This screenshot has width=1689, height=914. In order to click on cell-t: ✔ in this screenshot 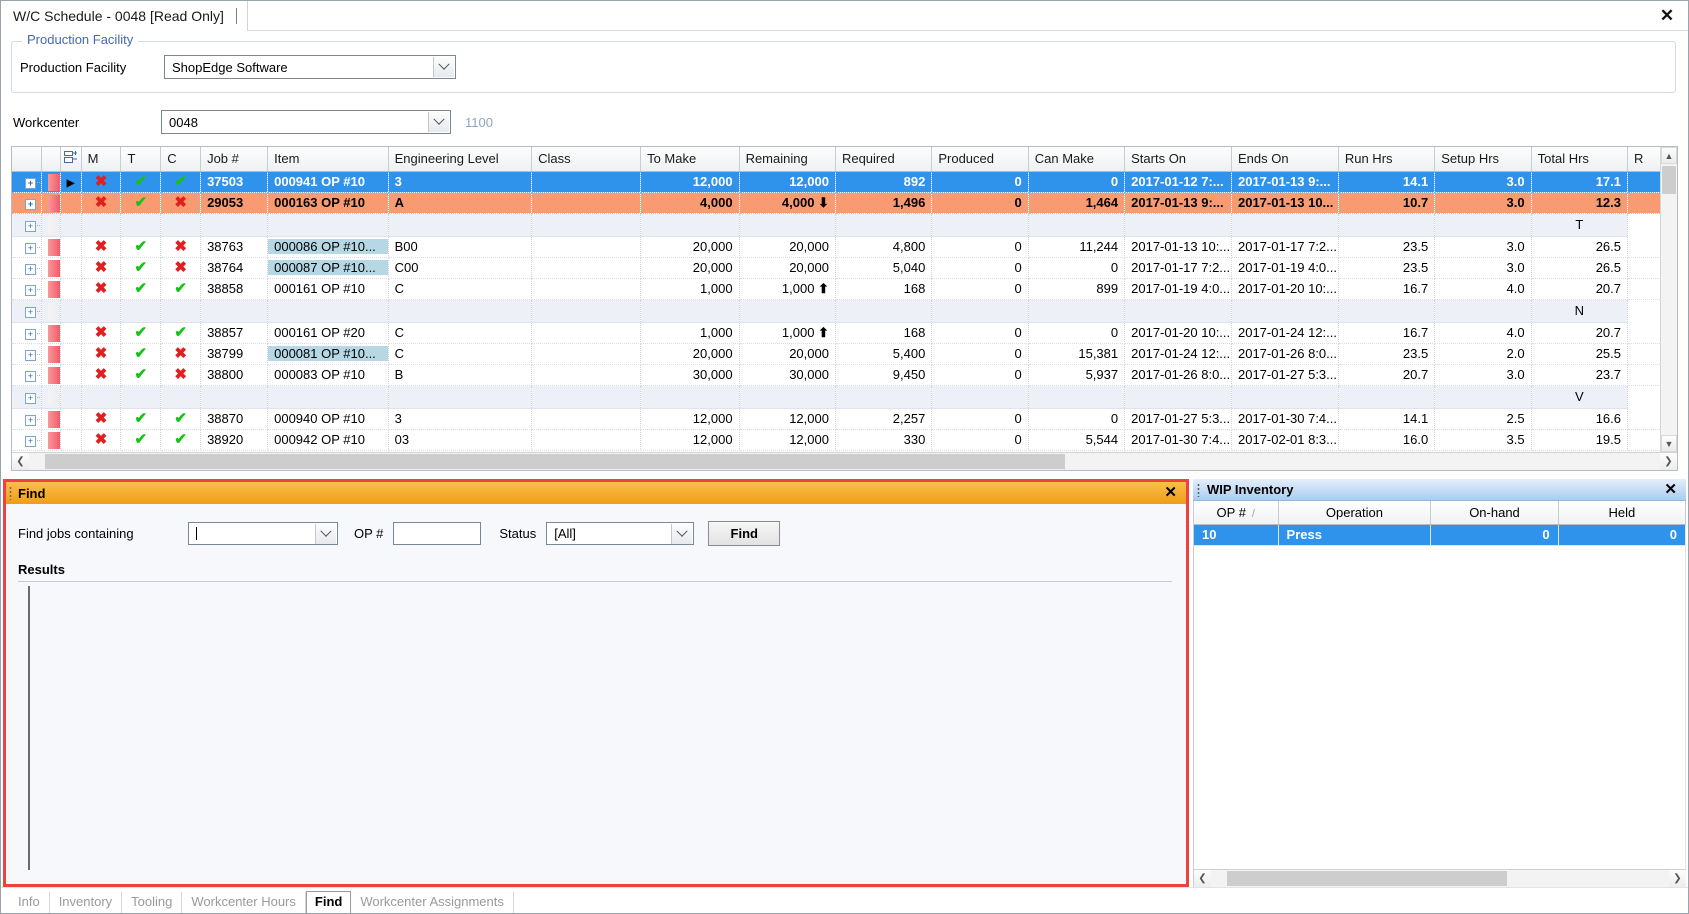, I will do `click(141, 419)`.